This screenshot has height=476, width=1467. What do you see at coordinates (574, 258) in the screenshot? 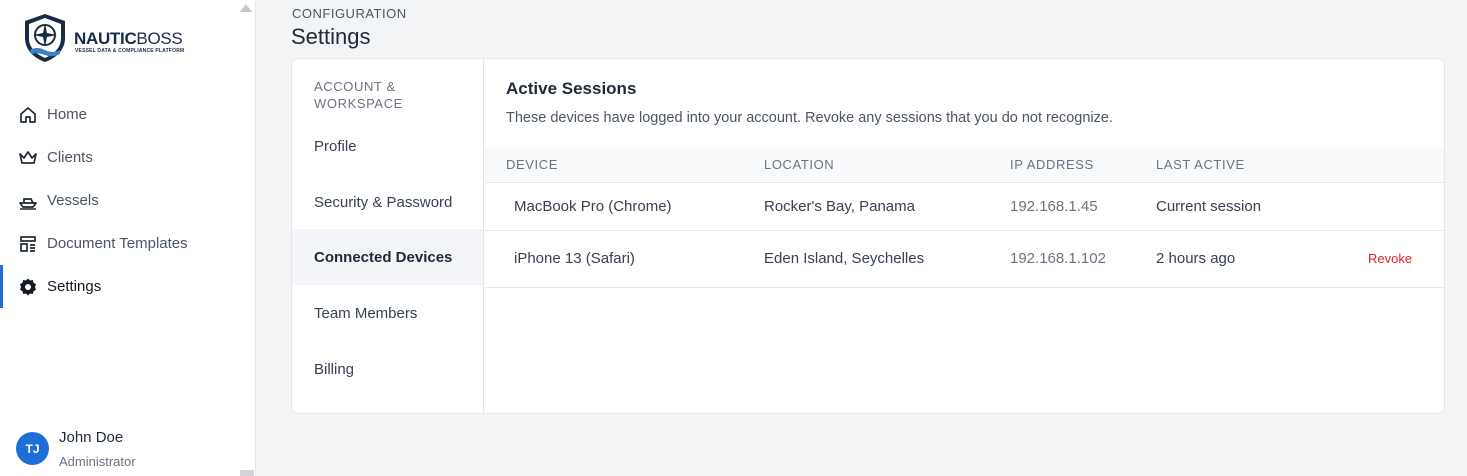
I see `device-name: iPhone 13 (Safari)` at bounding box center [574, 258].